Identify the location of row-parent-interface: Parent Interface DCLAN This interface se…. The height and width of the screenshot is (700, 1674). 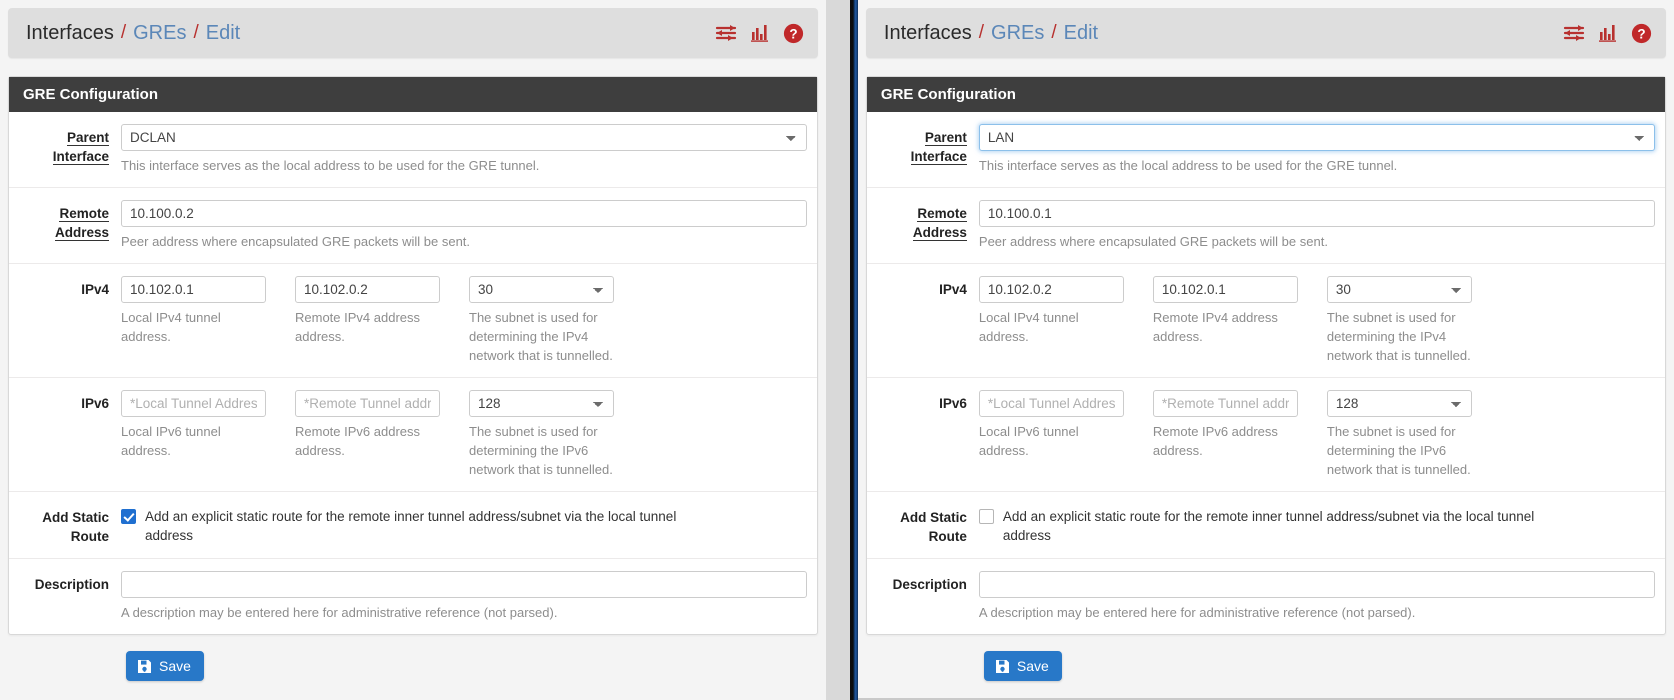
(413, 150).